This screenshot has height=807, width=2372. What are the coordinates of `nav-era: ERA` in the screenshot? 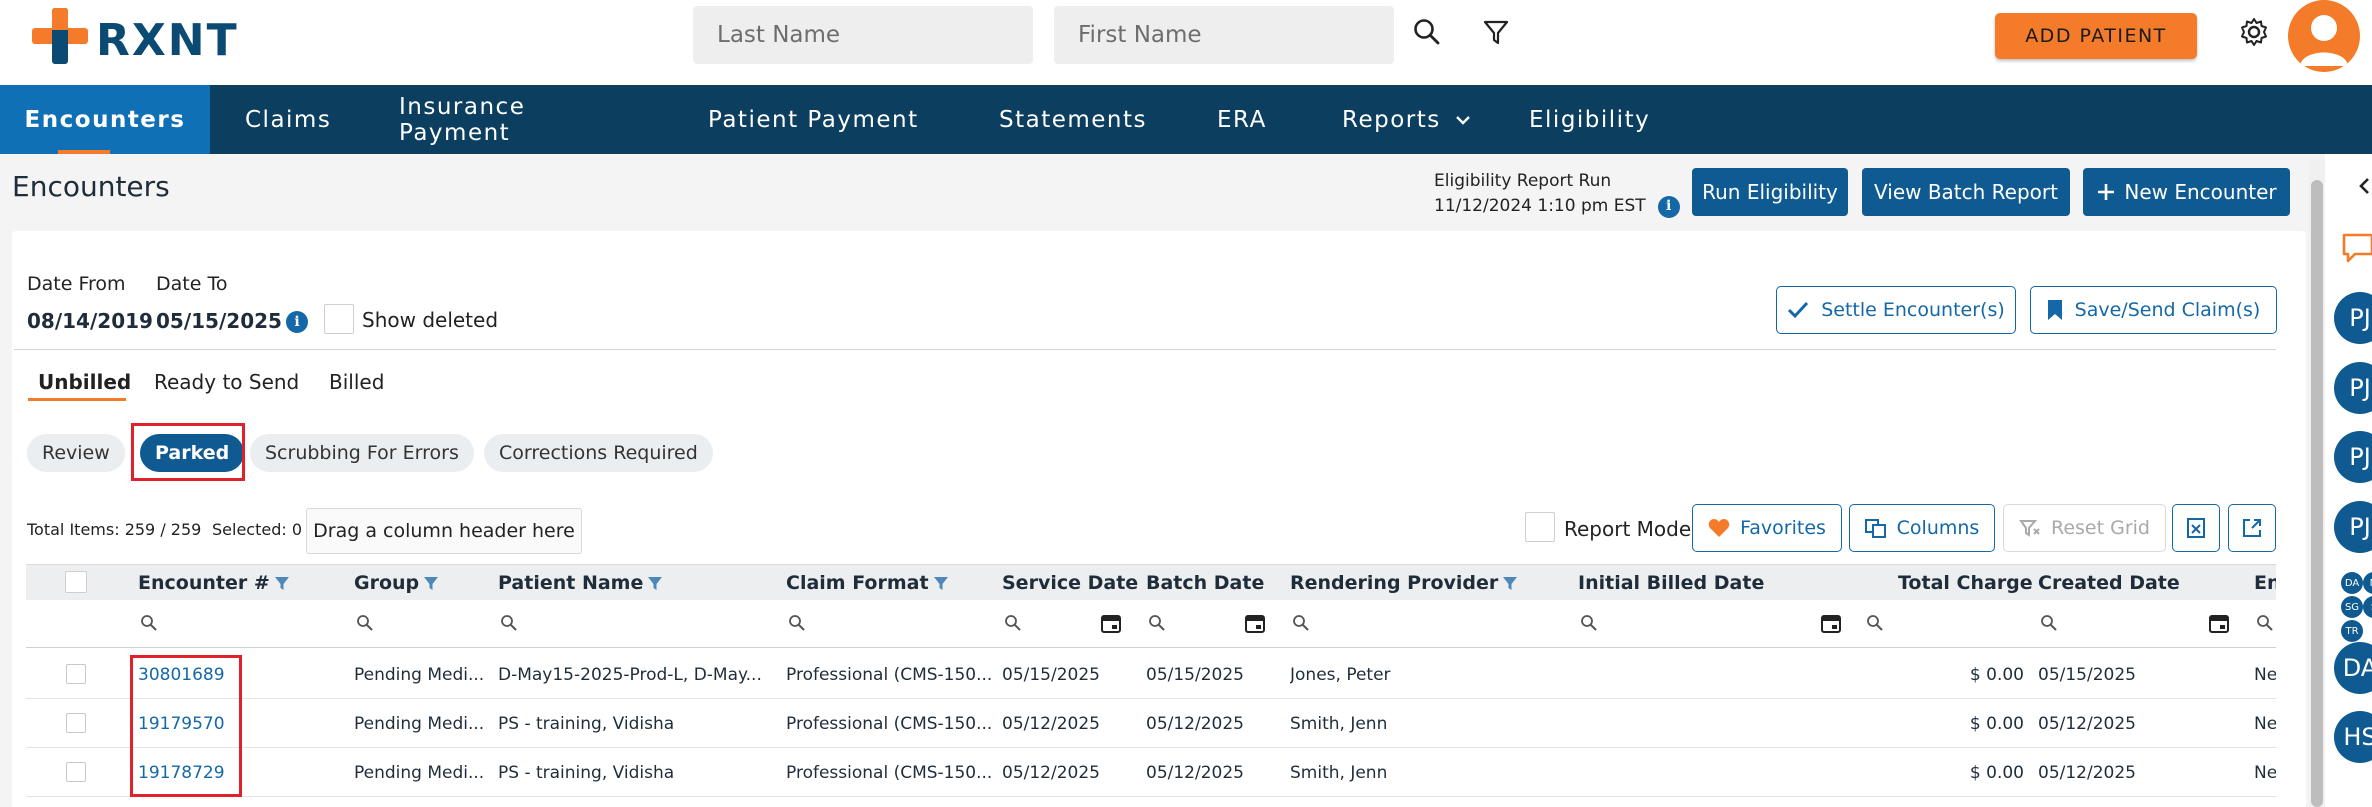 It's located at (1245, 119).